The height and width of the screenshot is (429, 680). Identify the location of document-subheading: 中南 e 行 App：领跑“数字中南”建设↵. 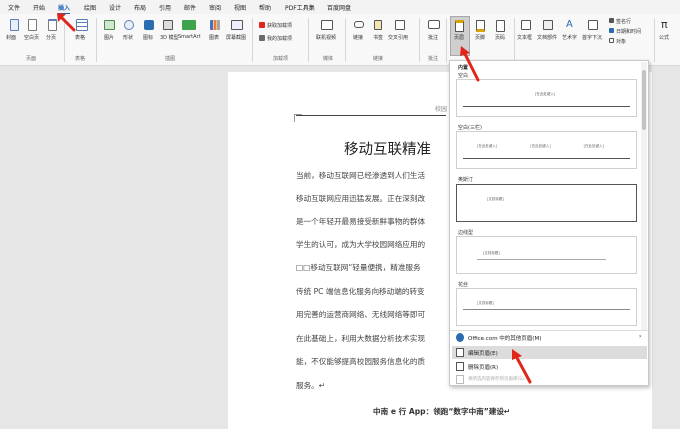
(442, 411).